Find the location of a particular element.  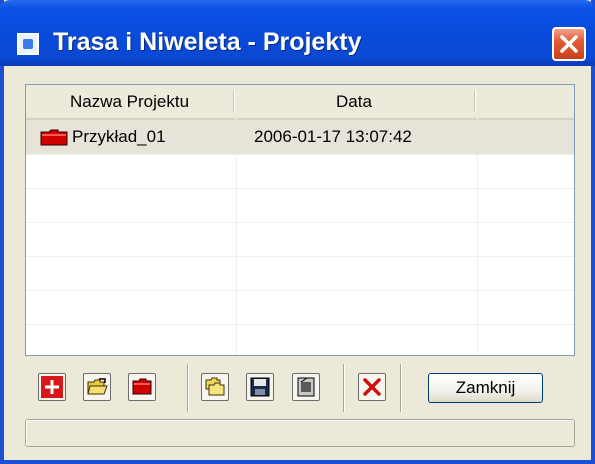

delete-x-icon is located at coordinates (372, 387).